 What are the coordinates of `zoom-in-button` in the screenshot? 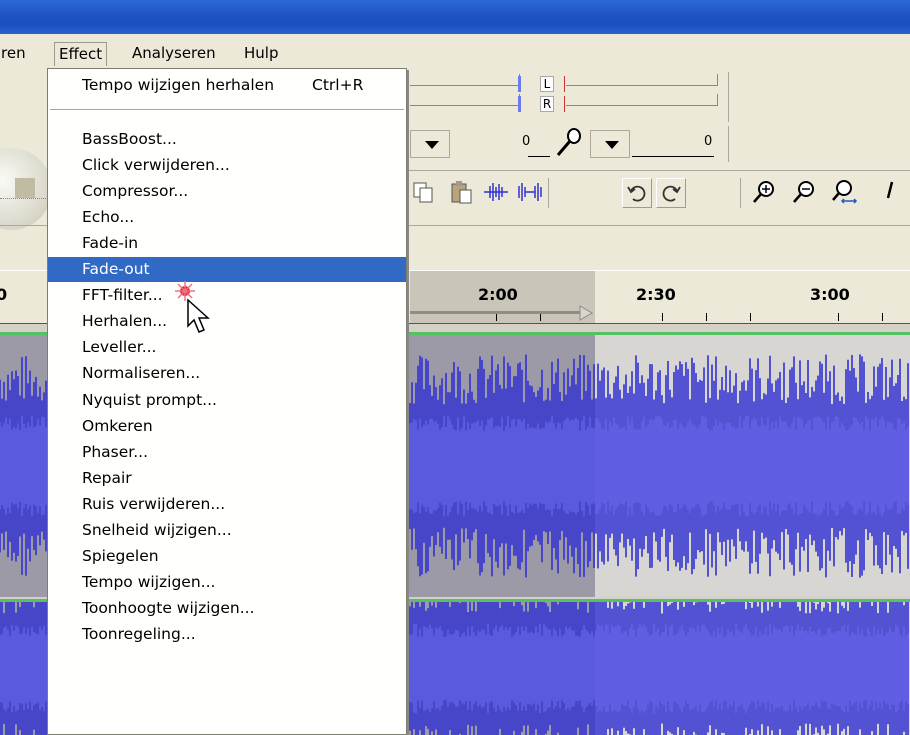 It's located at (765, 193).